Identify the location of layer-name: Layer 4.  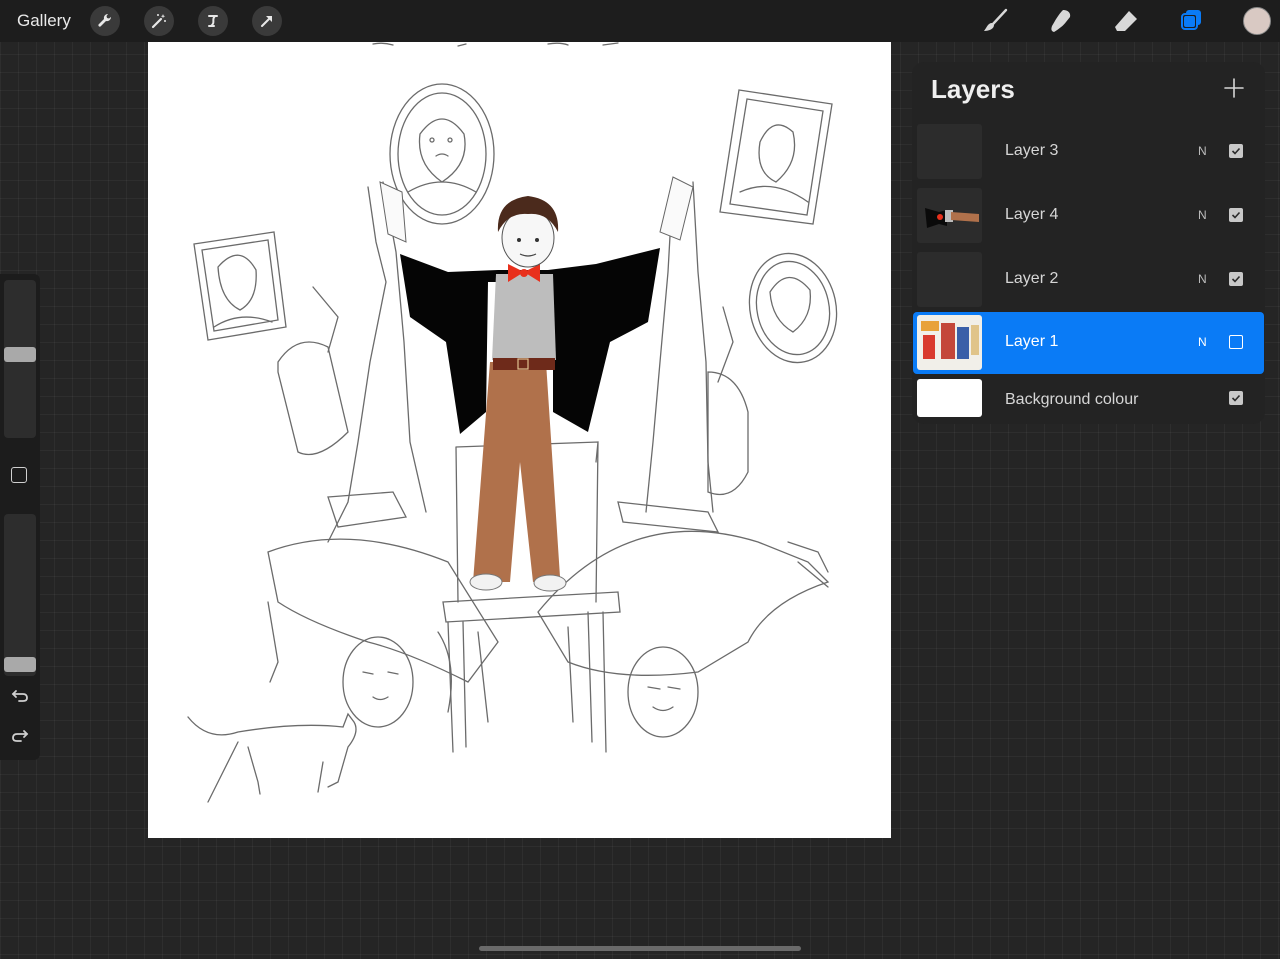
(1032, 214).